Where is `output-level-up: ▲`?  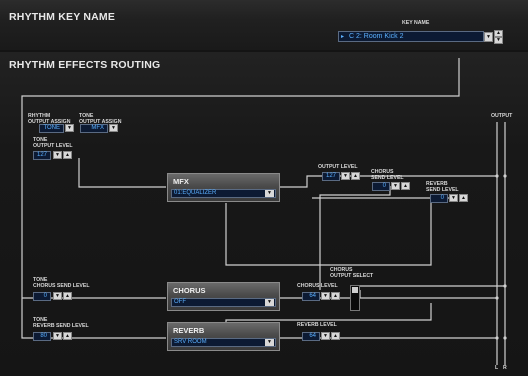 output-level-up: ▲ is located at coordinates (355, 176).